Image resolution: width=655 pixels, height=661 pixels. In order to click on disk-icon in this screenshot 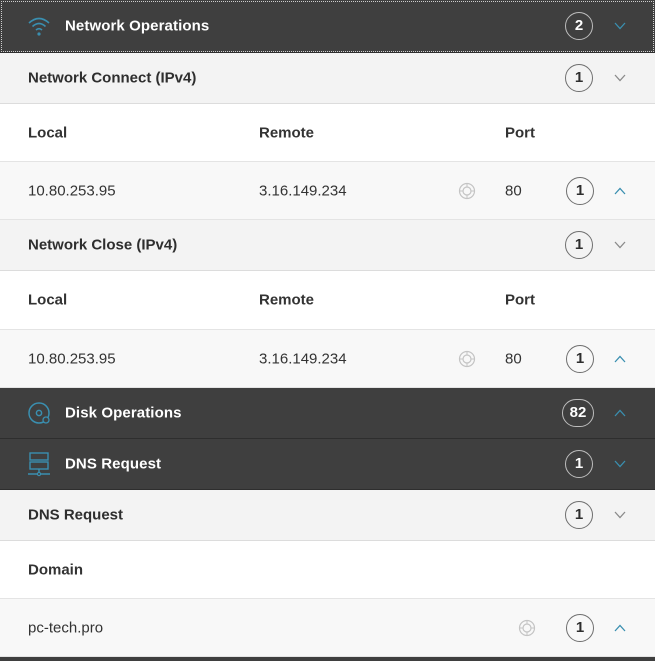, I will do `click(39, 413)`.